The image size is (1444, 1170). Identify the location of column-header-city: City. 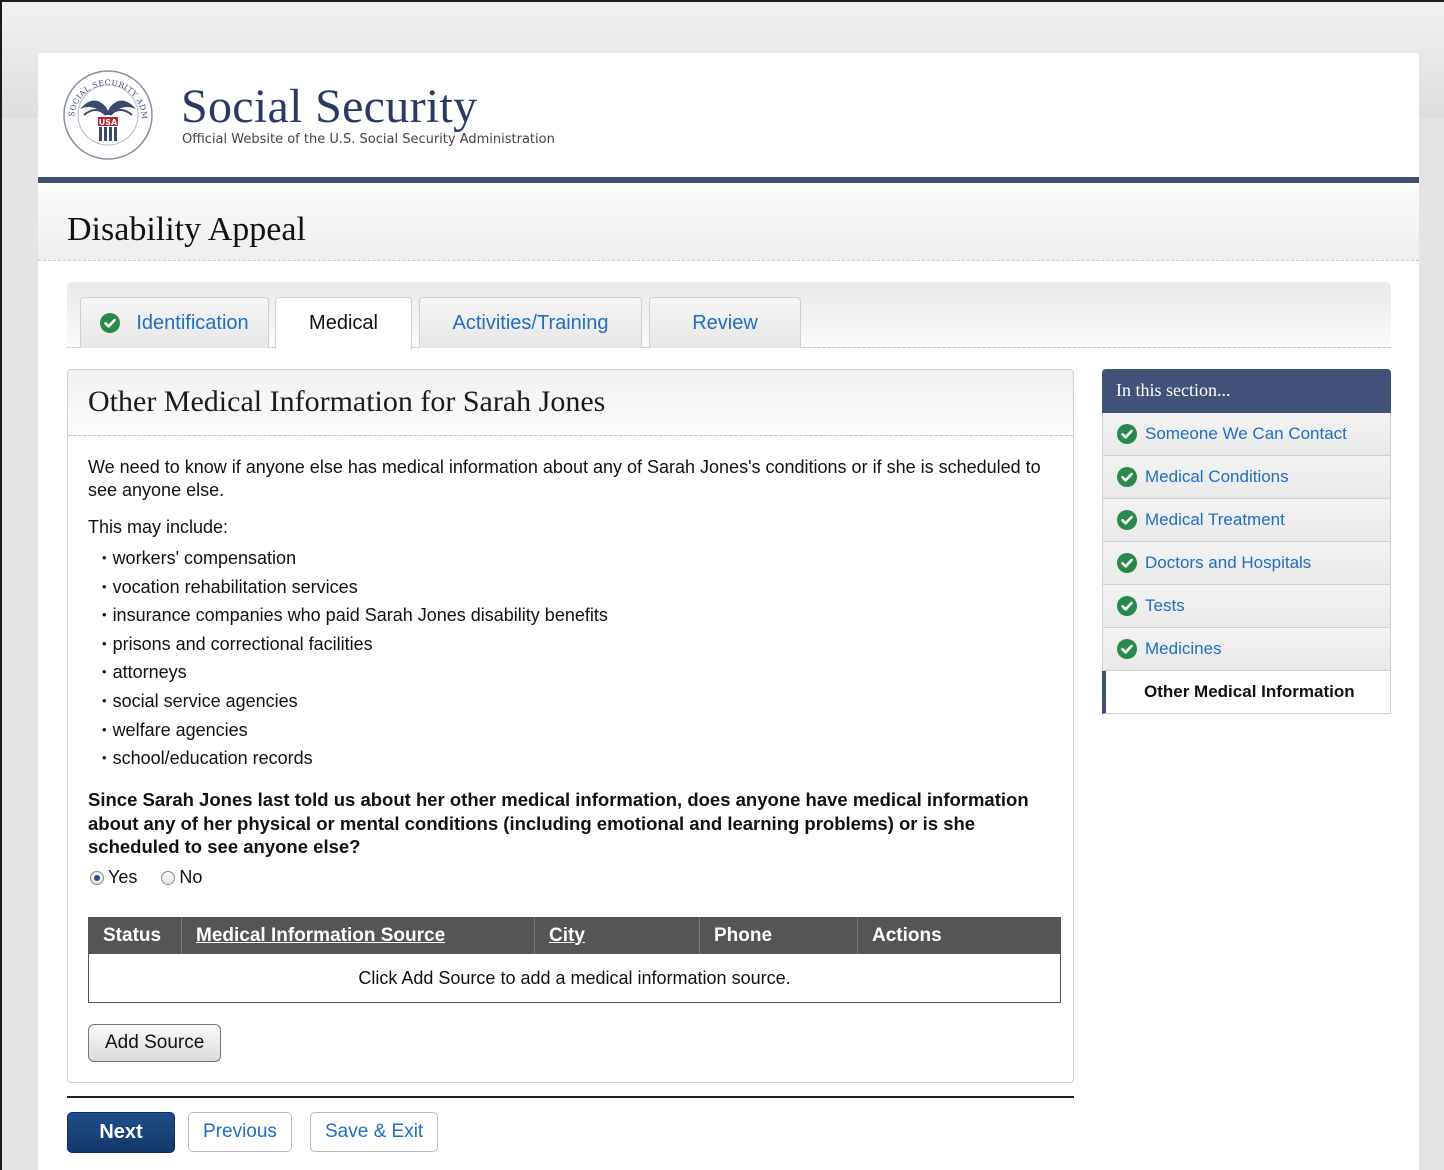
(617, 935).